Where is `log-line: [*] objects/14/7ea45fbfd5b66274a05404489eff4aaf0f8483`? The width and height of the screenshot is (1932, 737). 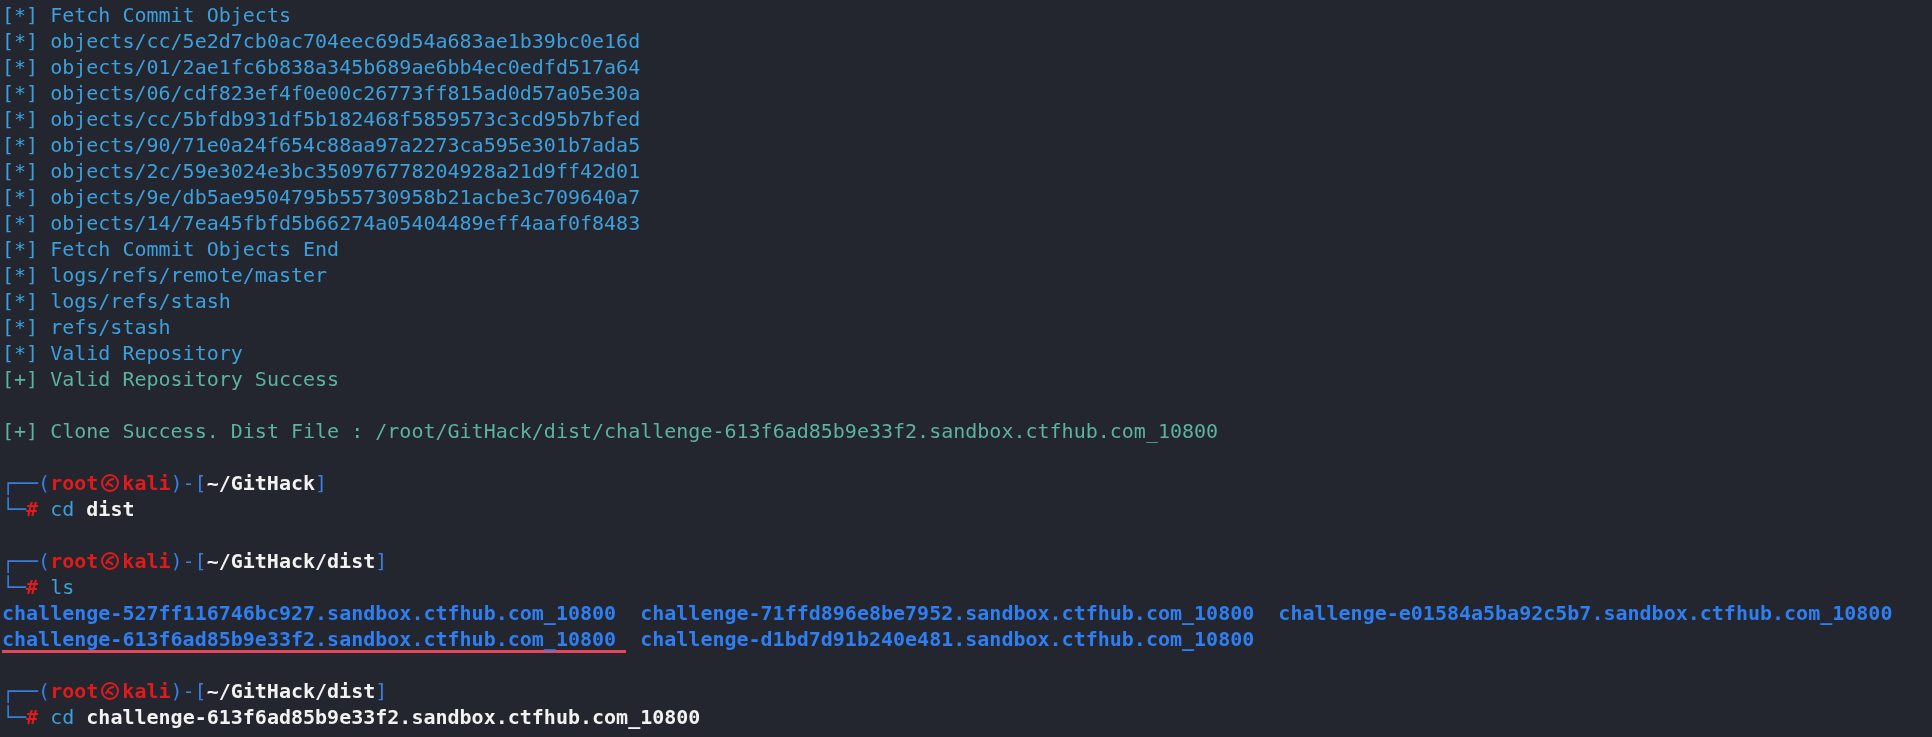 log-line: [*] objects/14/7ea45fbfd5b66274a05404489eff4aaf0f8483 is located at coordinates (321, 223).